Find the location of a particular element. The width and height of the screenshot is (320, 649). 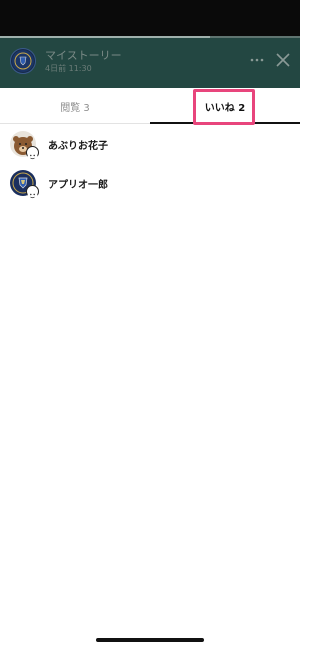

tab-views-label: 閲覧 3 is located at coordinates (75, 108).